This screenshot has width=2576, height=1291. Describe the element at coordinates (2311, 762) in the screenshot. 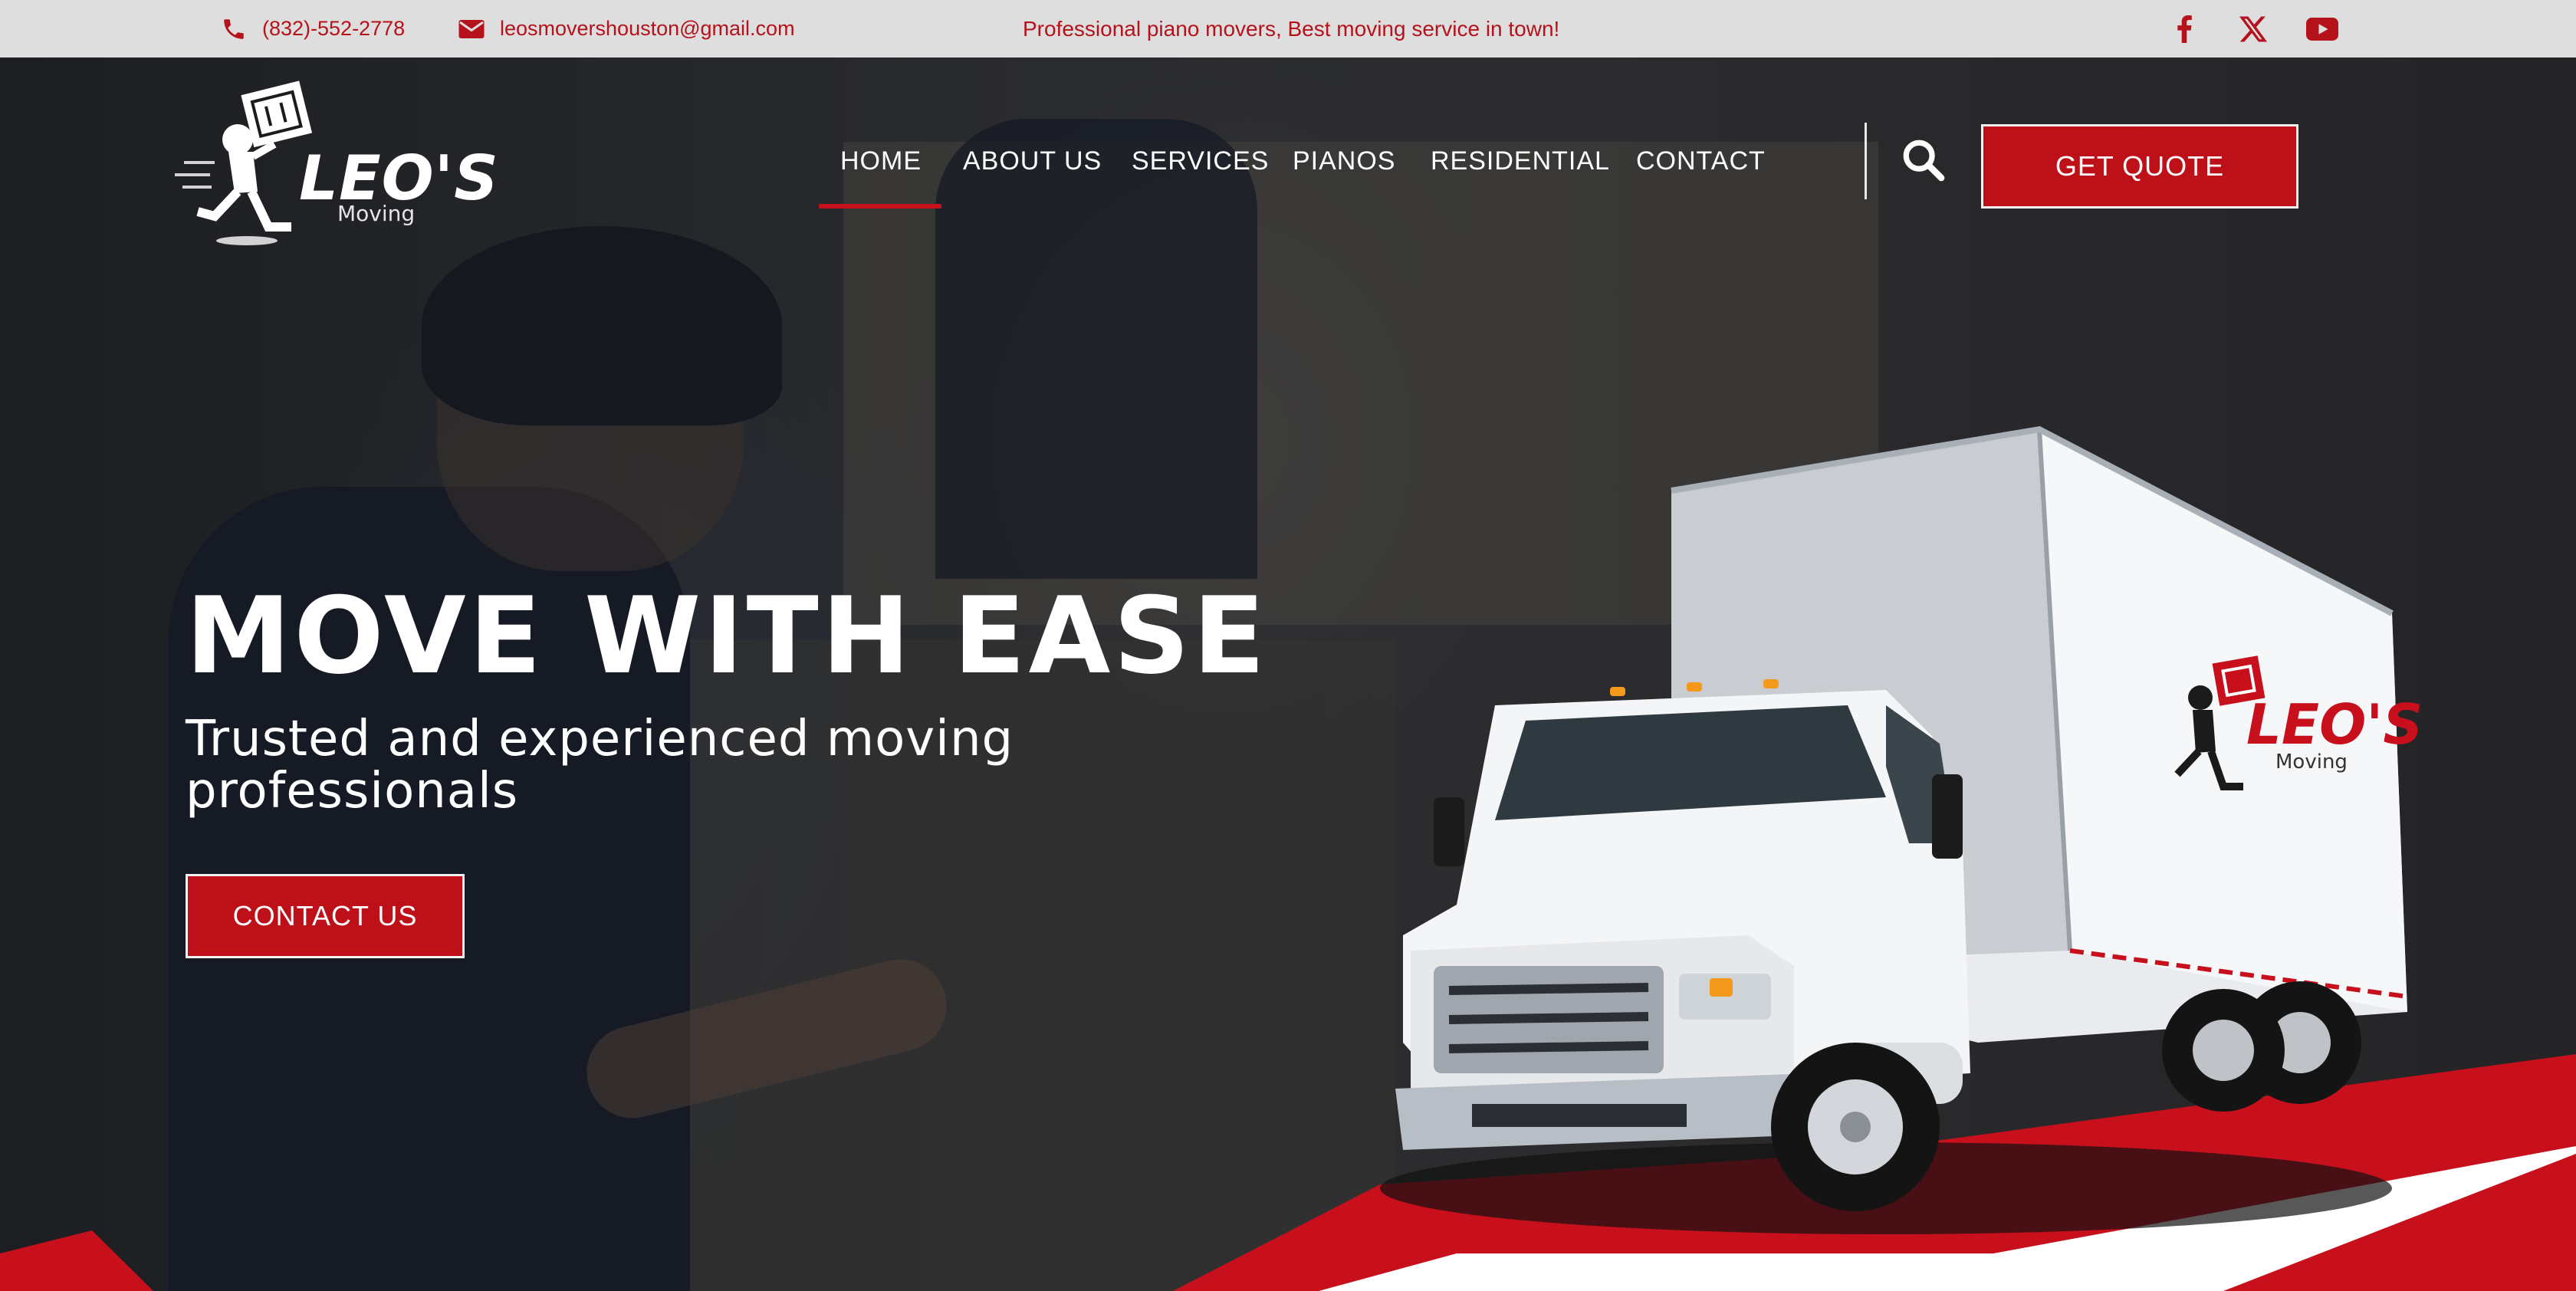

I see `truck-logo-subtext: Moving` at that location.